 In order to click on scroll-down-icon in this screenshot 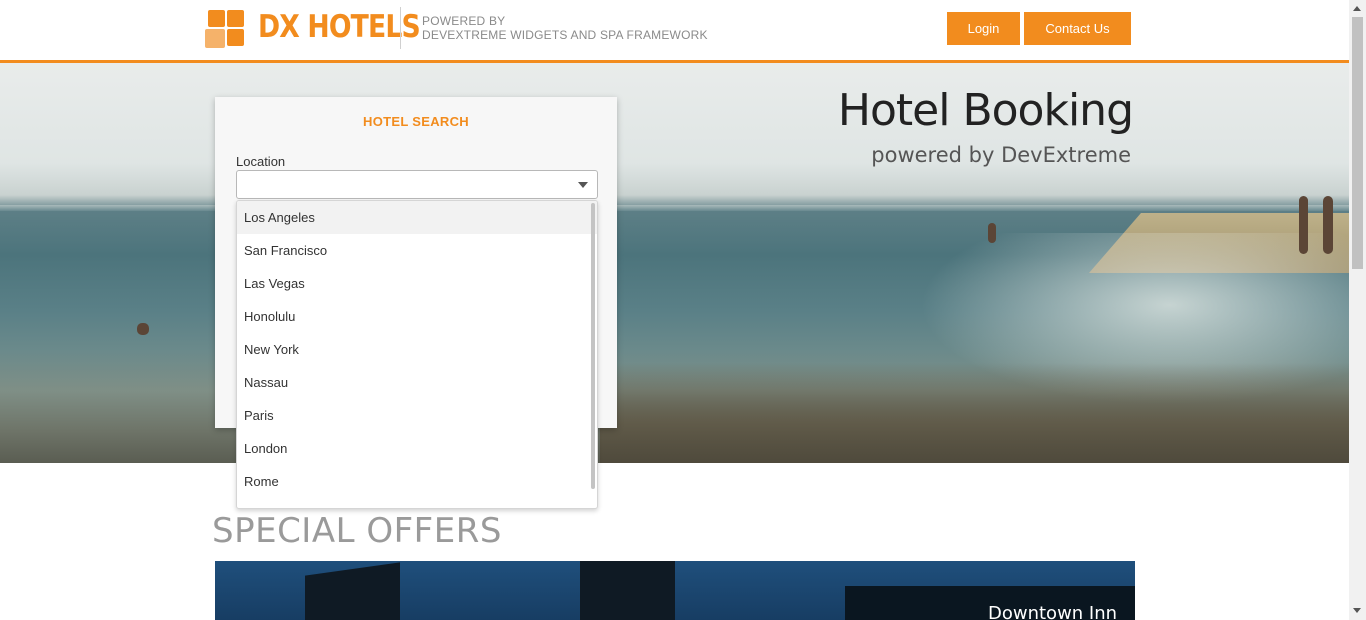, I will do `click(1357, 610)`.